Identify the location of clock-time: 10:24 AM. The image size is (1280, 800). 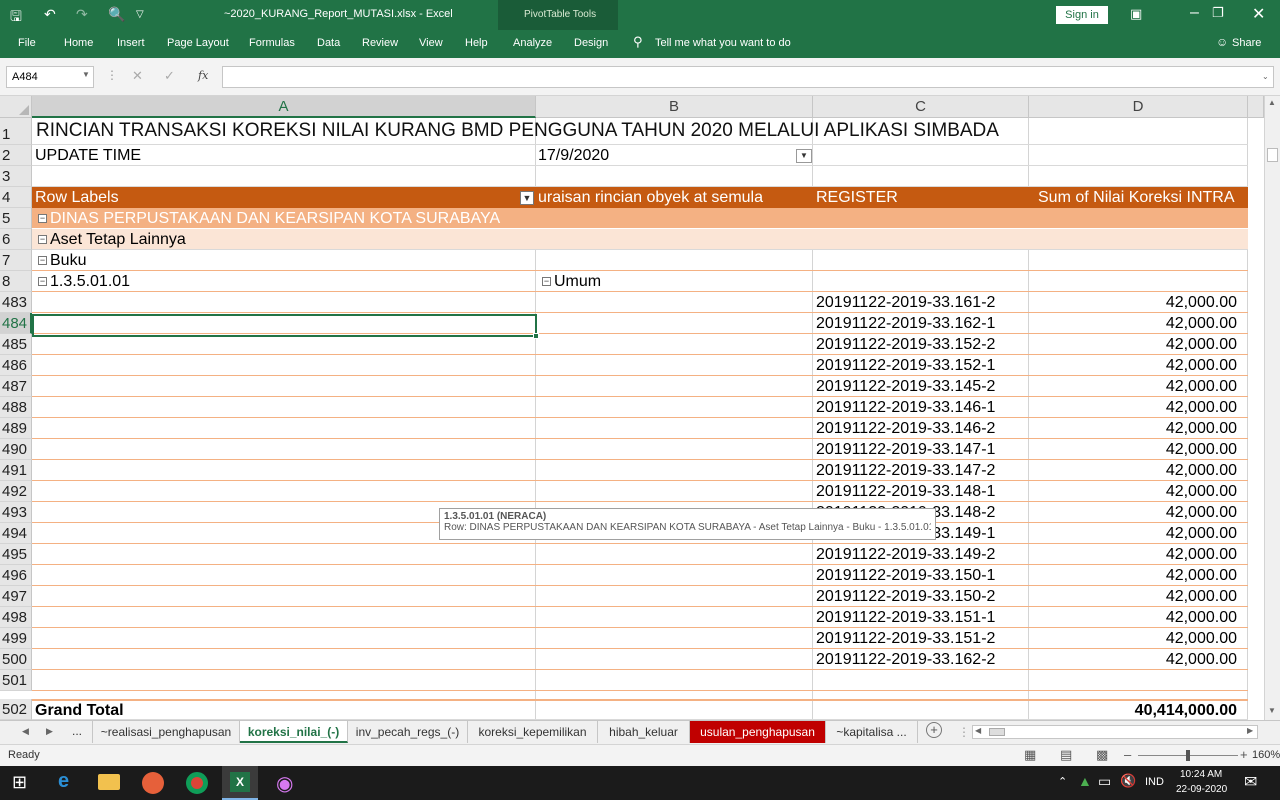
(1201, 774).